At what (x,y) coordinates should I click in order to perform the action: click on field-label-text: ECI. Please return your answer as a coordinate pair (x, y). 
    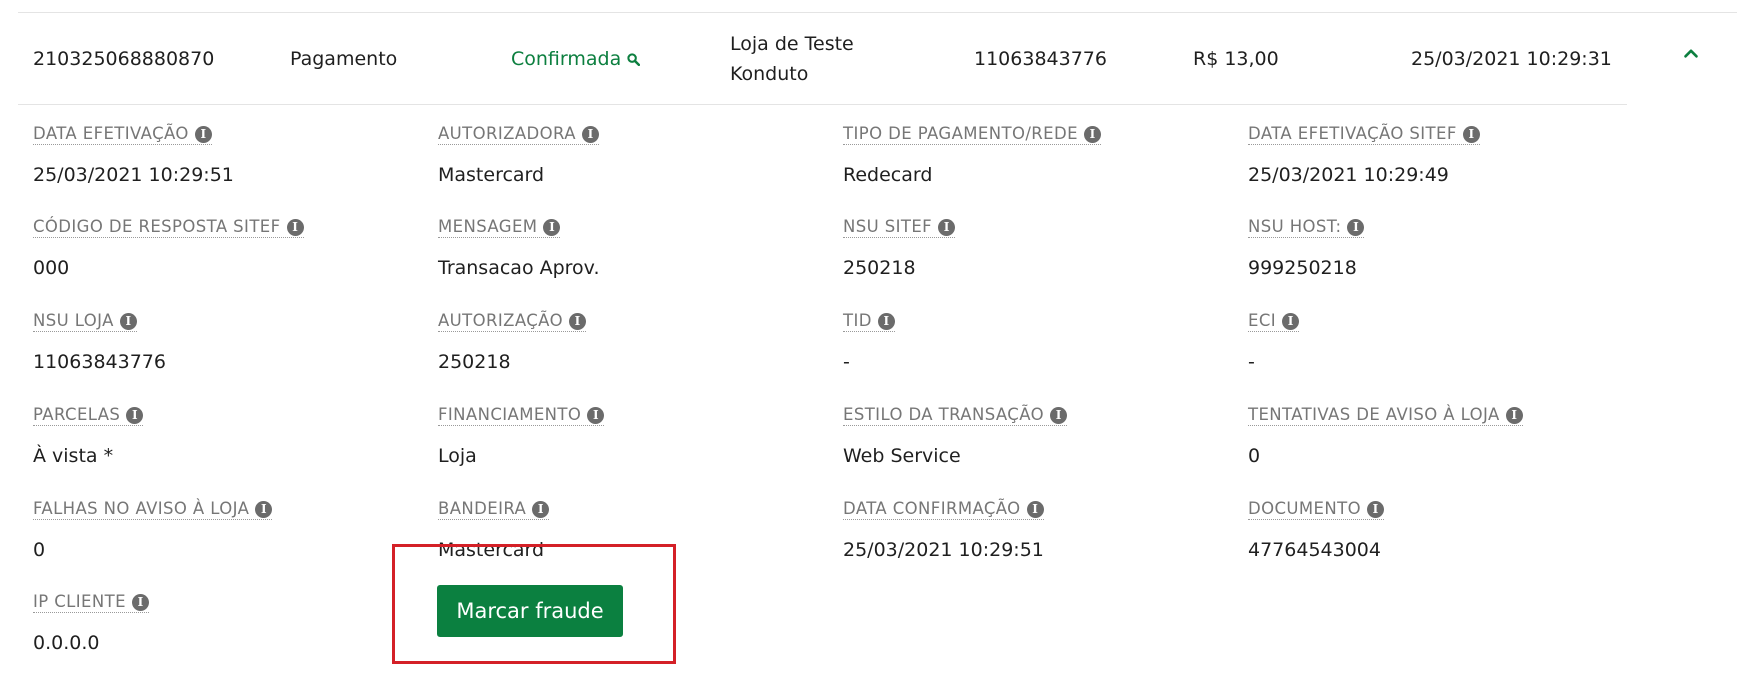
    Looking at the image, I should click on (1262, 320).